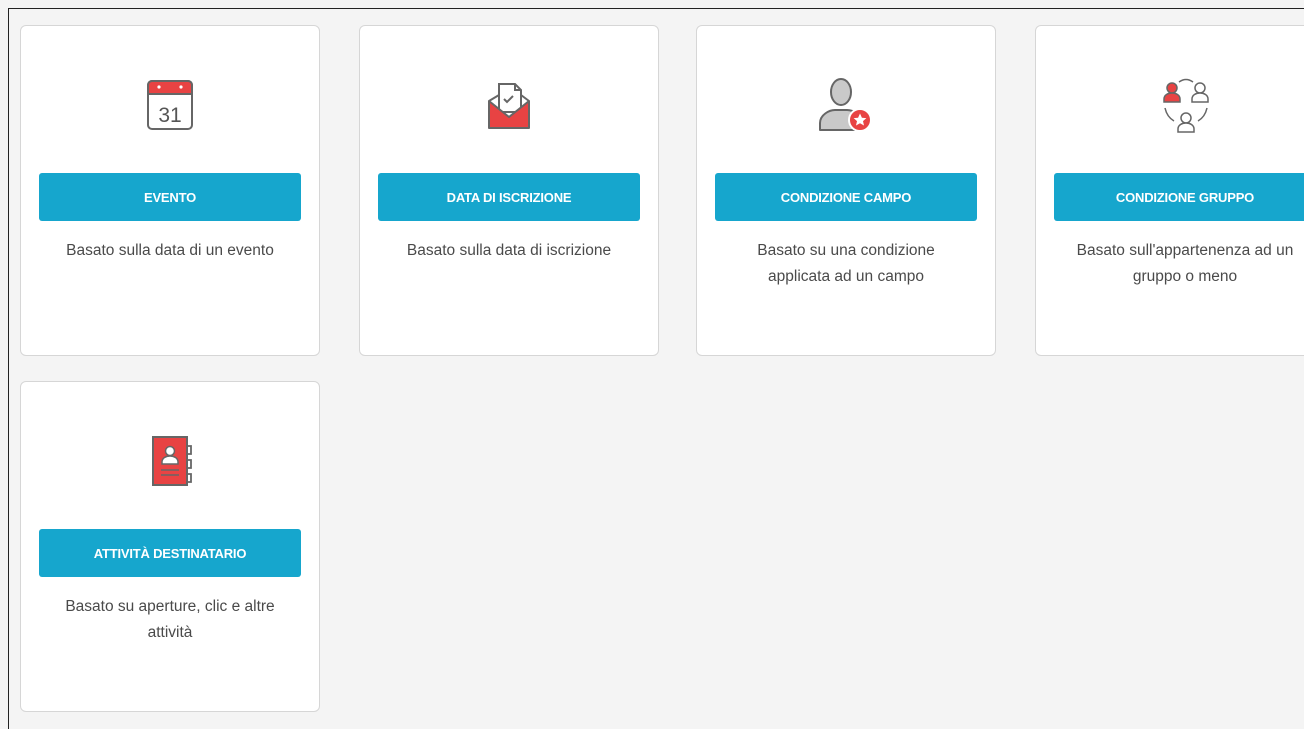 The image size is (1304, 729). I want to click on calendar-icon: 31, so click(170, 106).